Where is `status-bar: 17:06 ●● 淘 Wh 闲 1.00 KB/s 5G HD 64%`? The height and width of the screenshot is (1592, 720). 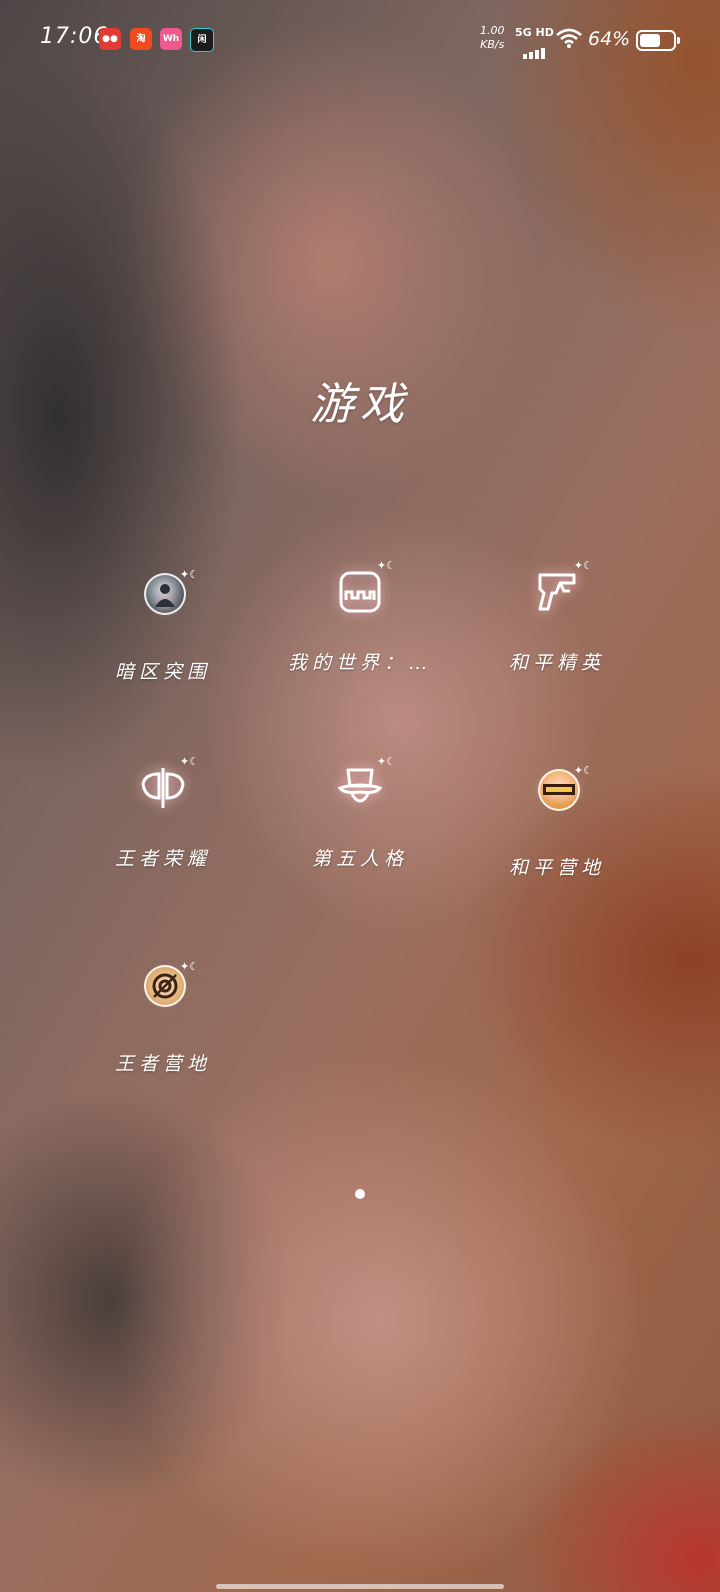 status-bar: 17:06 ●● 淘 Wh 闲 1.00 KB/s 5G HD 64% is located at coordinates (360, 40).